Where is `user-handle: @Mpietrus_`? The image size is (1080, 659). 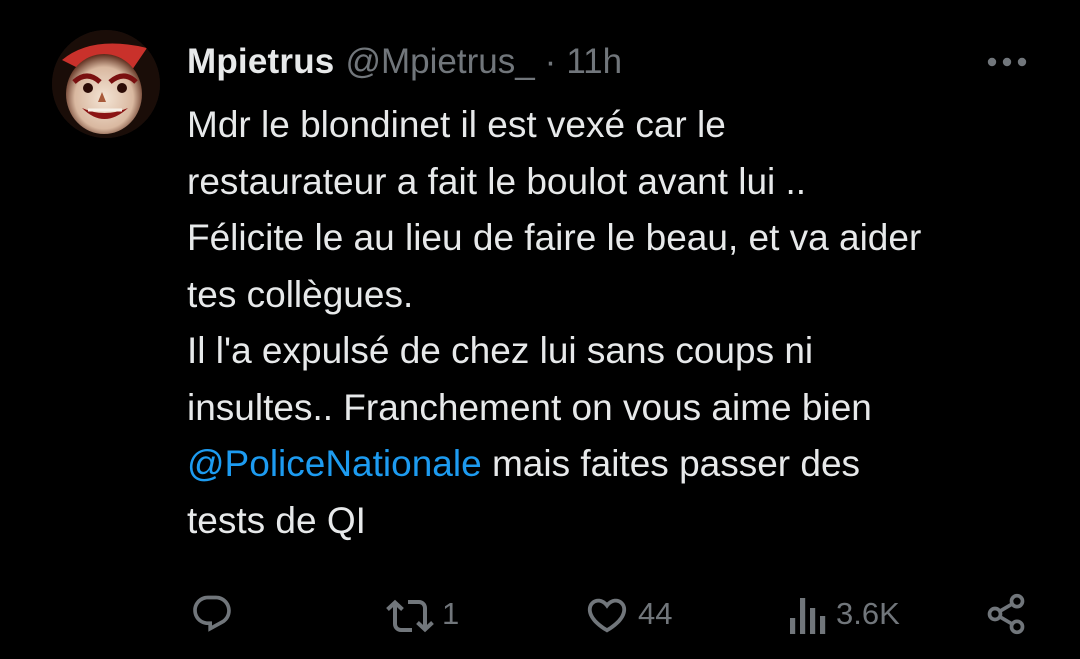 user-handle: @Mpietrus_ is located at coordinates (439, 62).